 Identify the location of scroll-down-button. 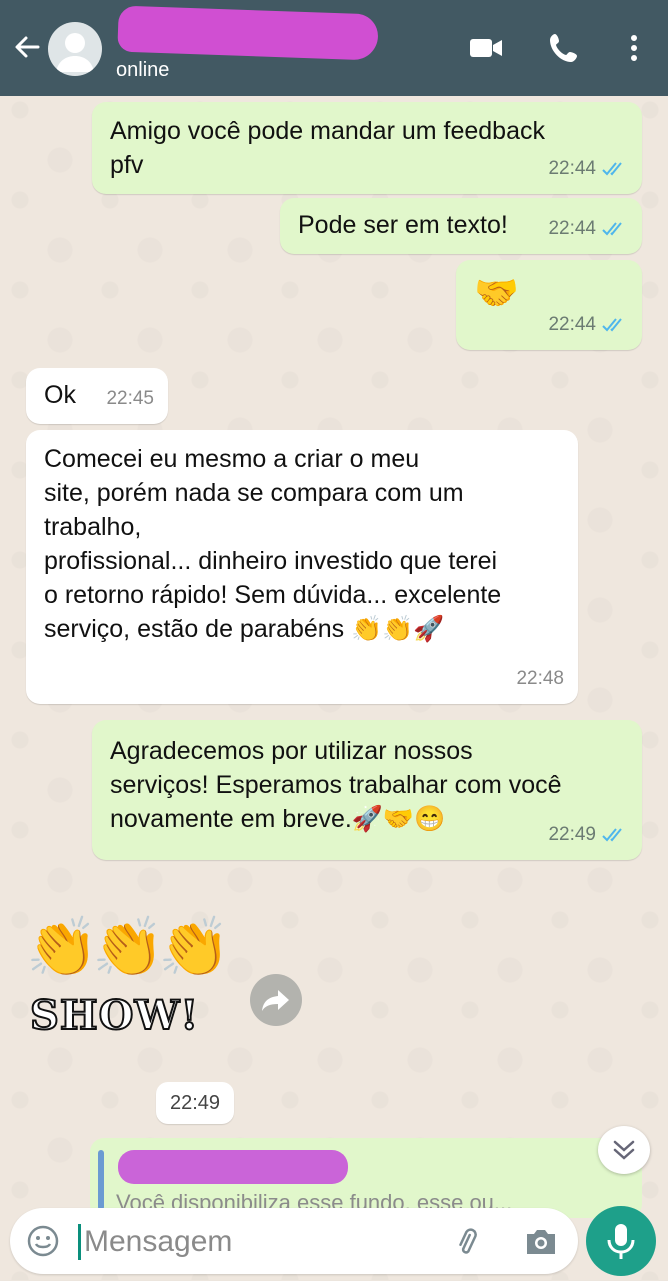
(624, 1150).